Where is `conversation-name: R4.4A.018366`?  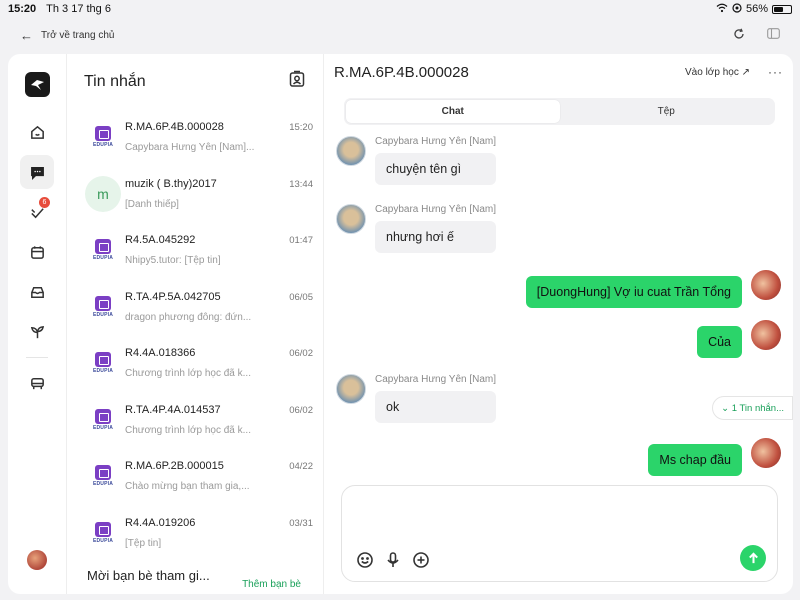 conversation-name: R4.4A.018366 is located at coordinates (160, 353).